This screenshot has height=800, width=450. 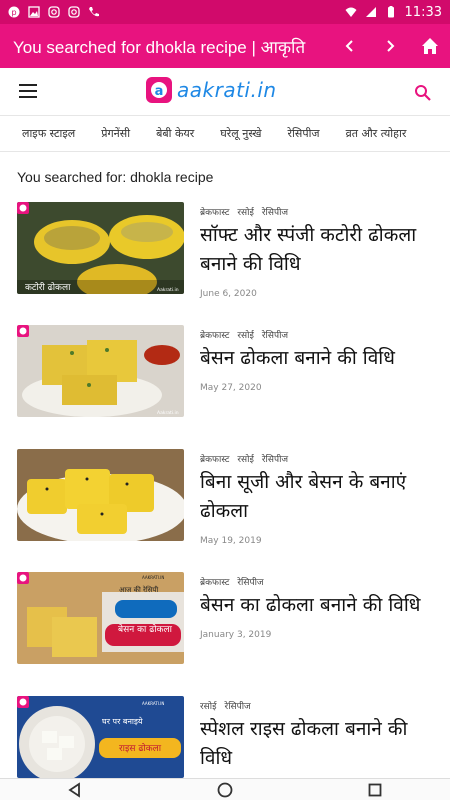 I want to click on svg-text: a, so click(x=159, y=91).